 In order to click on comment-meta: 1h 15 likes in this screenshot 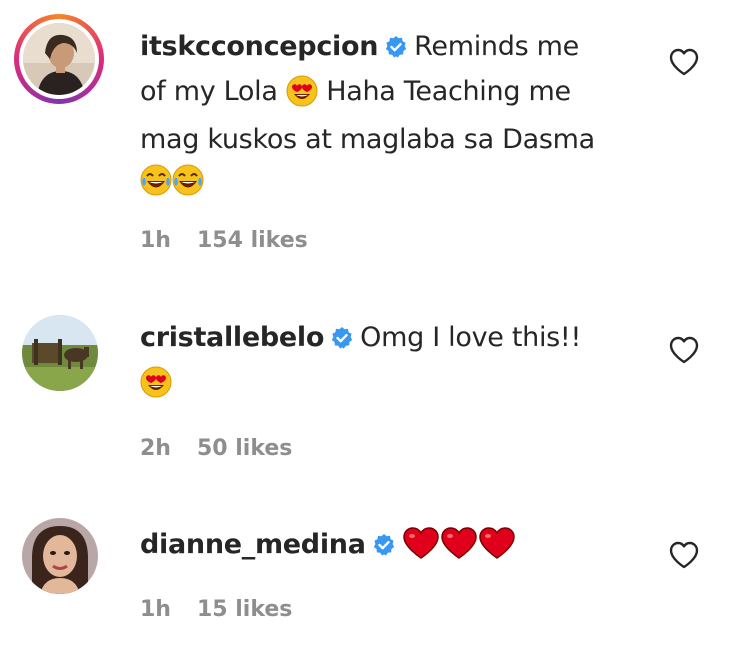, I will do `click(229, 609)`.